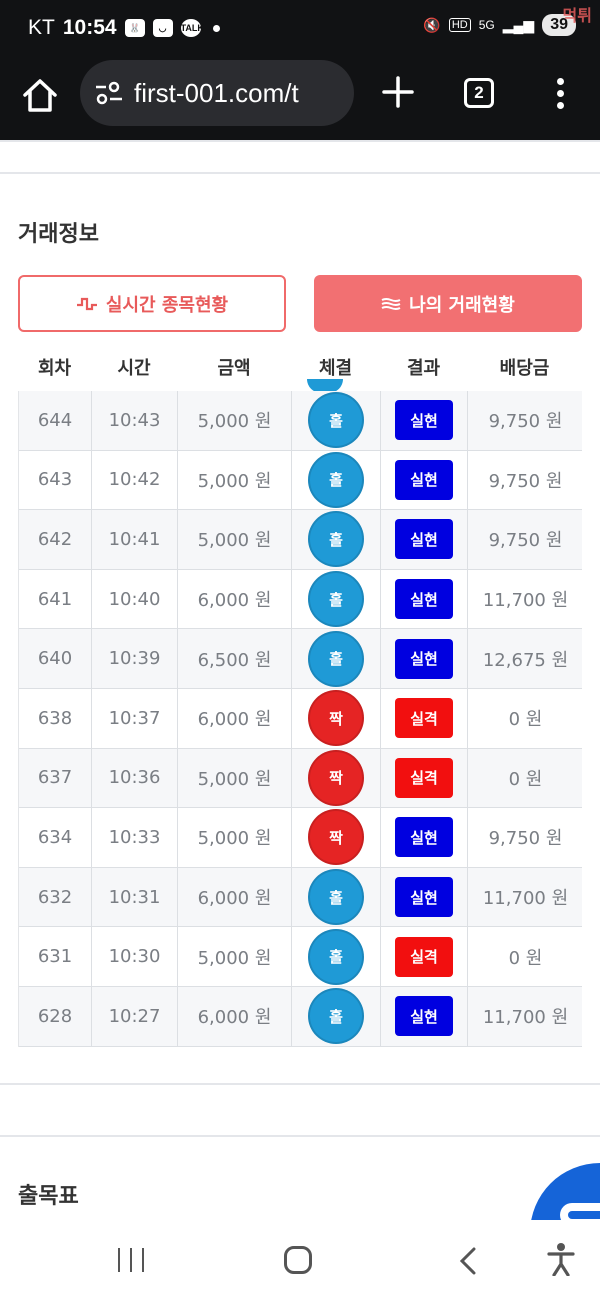 The width and height of the screenshot is (600, 1300). What do you see at coordinates (55, 658) in the screenshot?
I see `round-cell: 640` at bounding box center [55, 658].